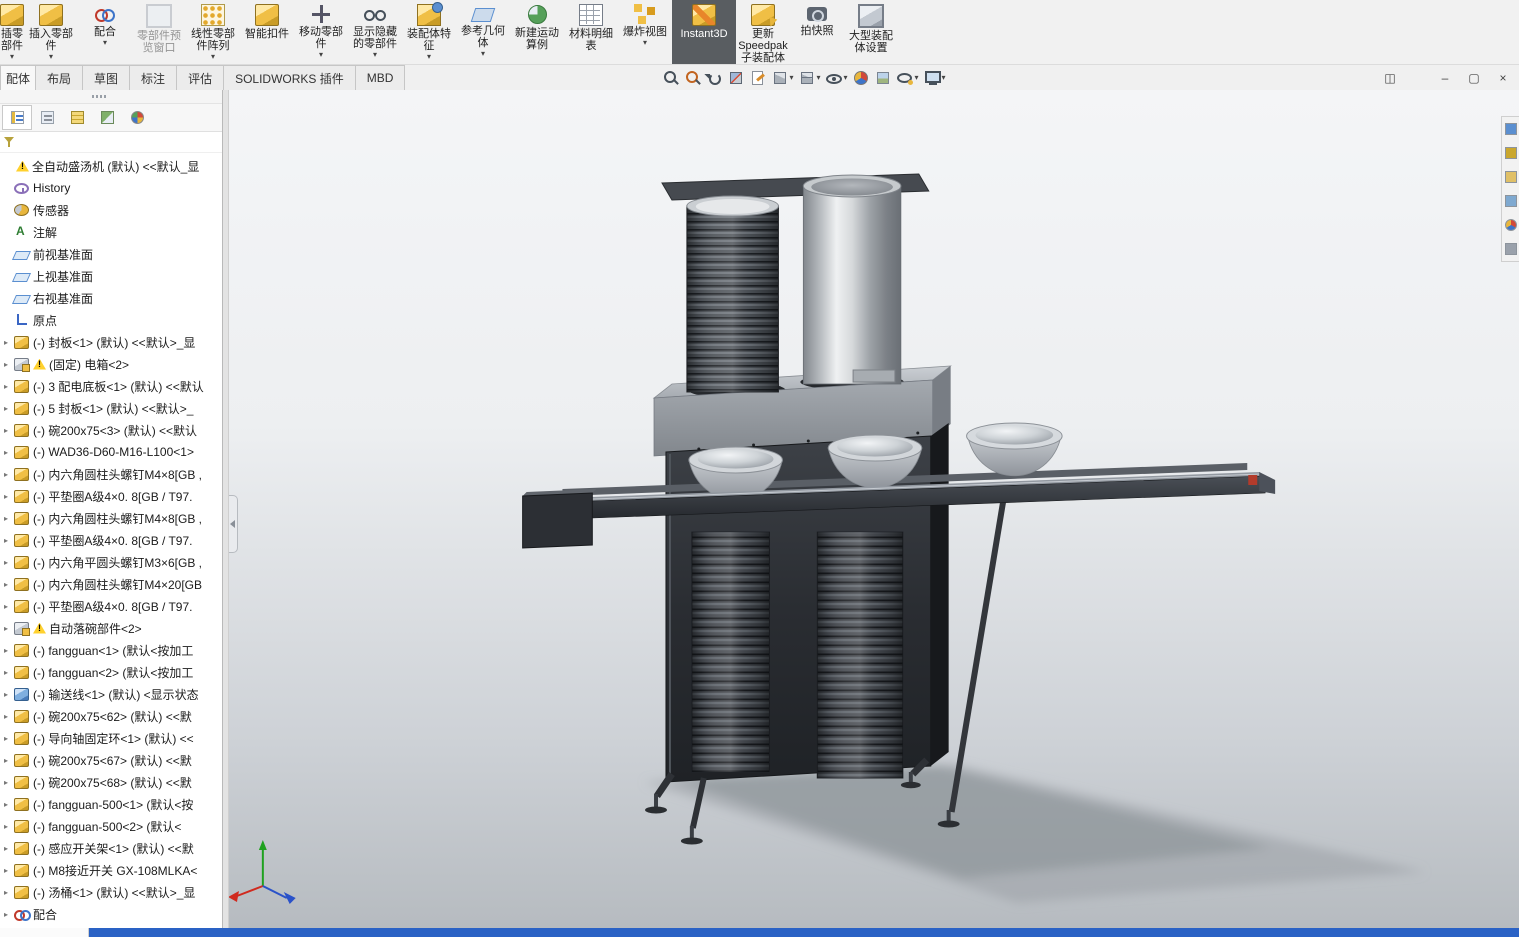  What do you see at coordinates (47, 117) in the screenshot?
I see `propertymanager-tab` at bounding box center [47, 117].